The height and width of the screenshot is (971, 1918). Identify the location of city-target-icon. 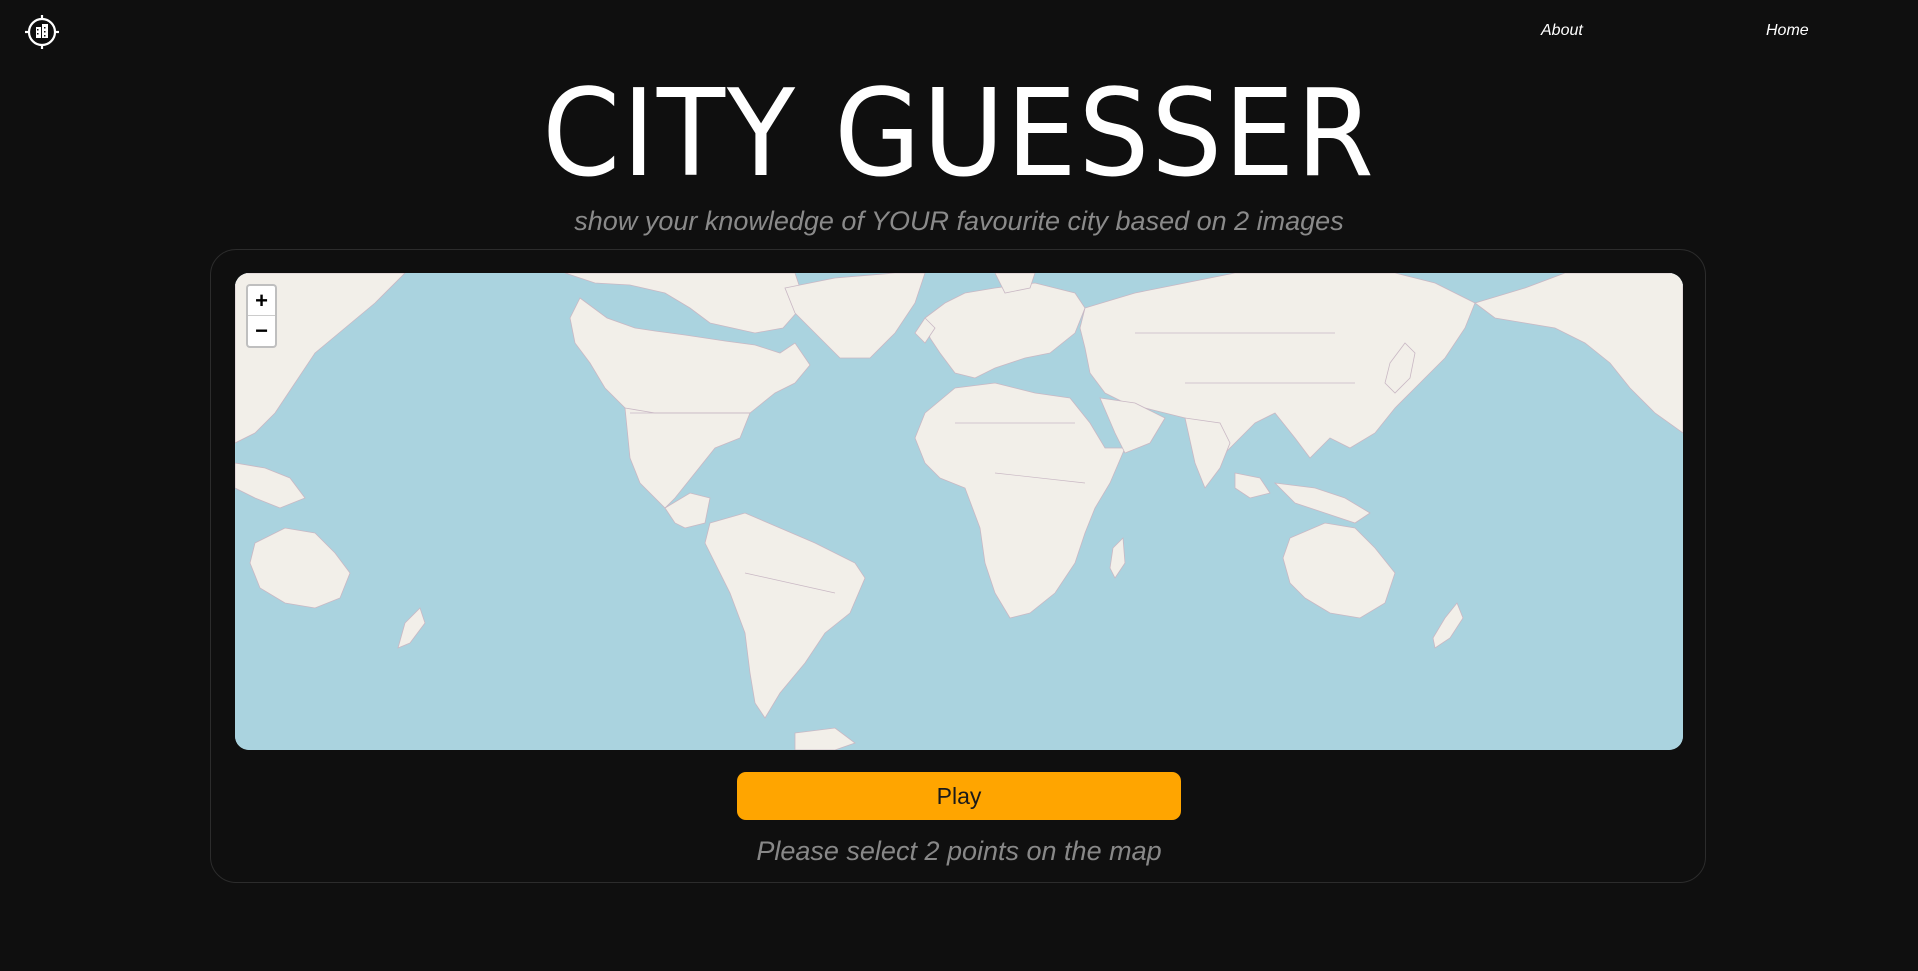
(42, 32).